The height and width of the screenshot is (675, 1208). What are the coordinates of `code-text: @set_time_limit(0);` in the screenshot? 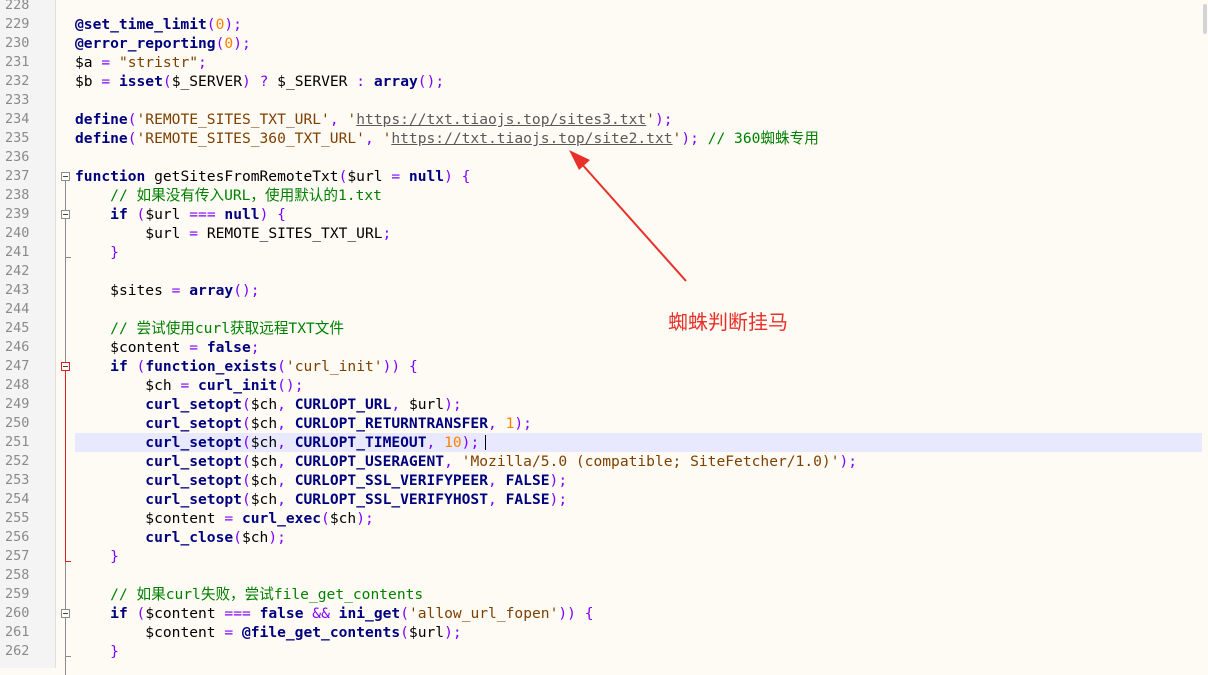 It's located at (158, 24).